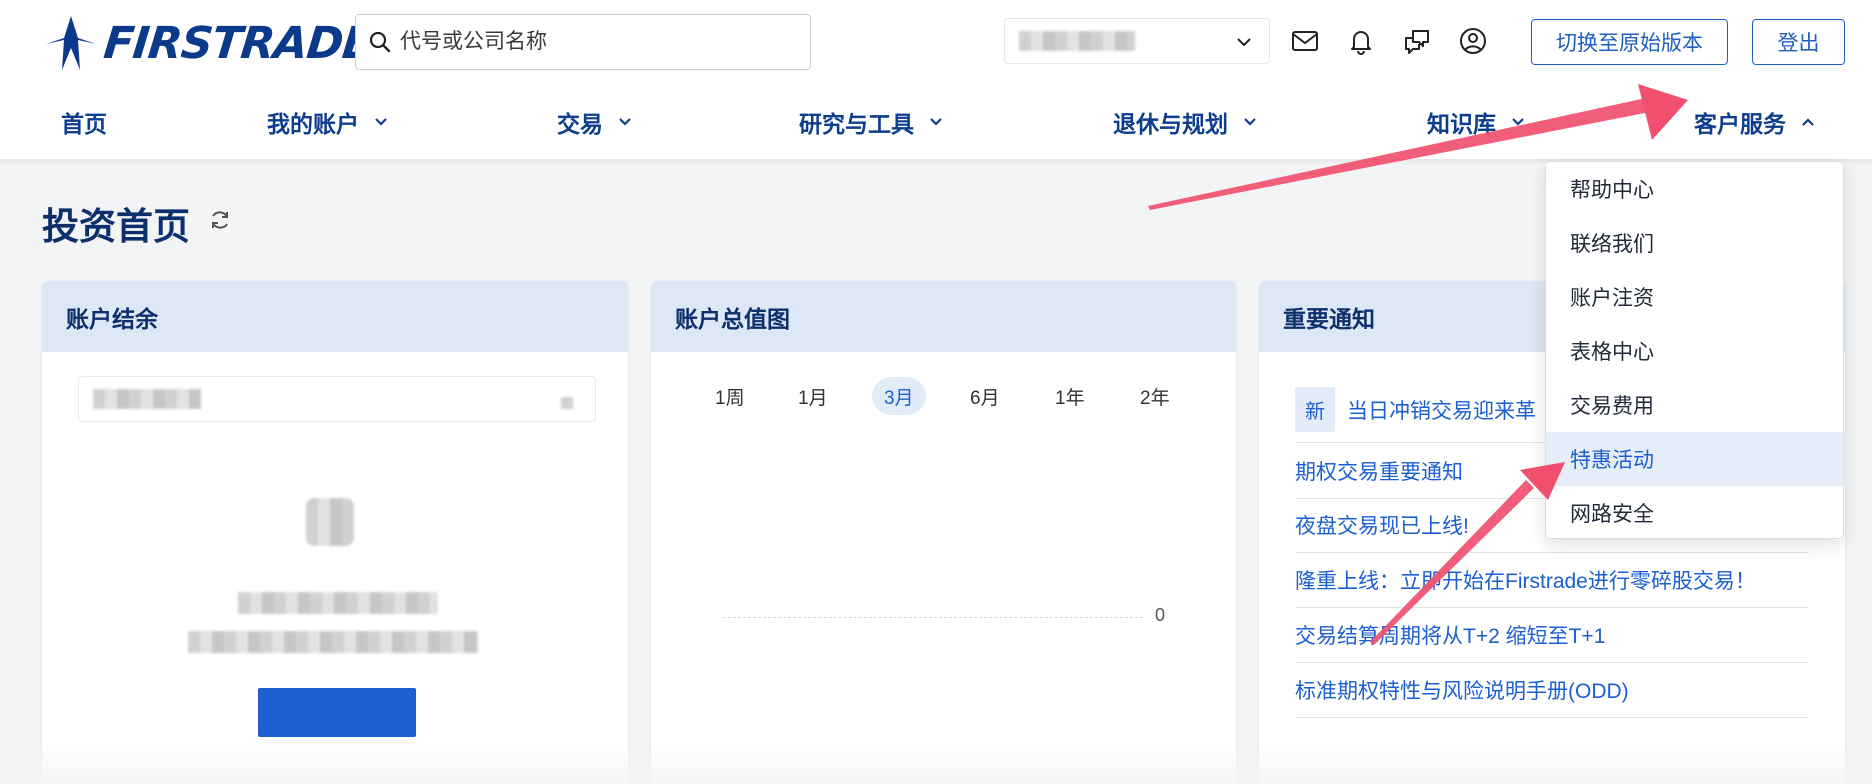 The width and height of the screenshot is (1872, 784). What do you see at coordinates (1694, 405) in the screenshot?
I see `menu-item-trading-fees: 交易费用` at bounding box center [1694, 405].